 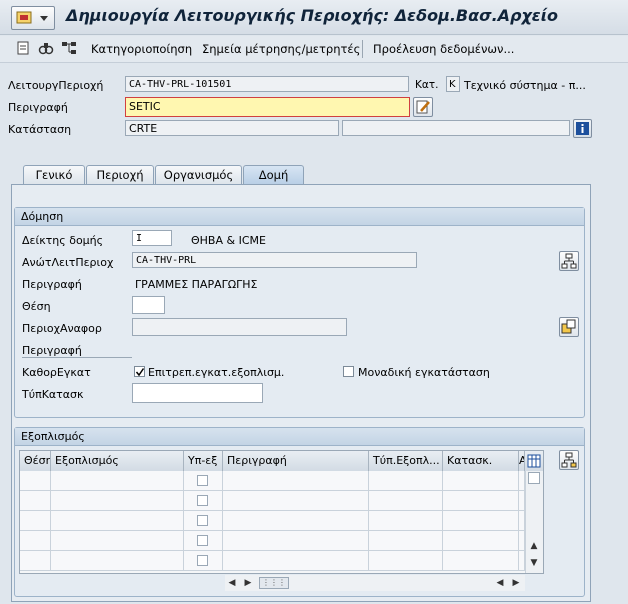 I want to click on structure-indicator-text: ΘΗΒΑ & ICME, so click(x=228, y=240).